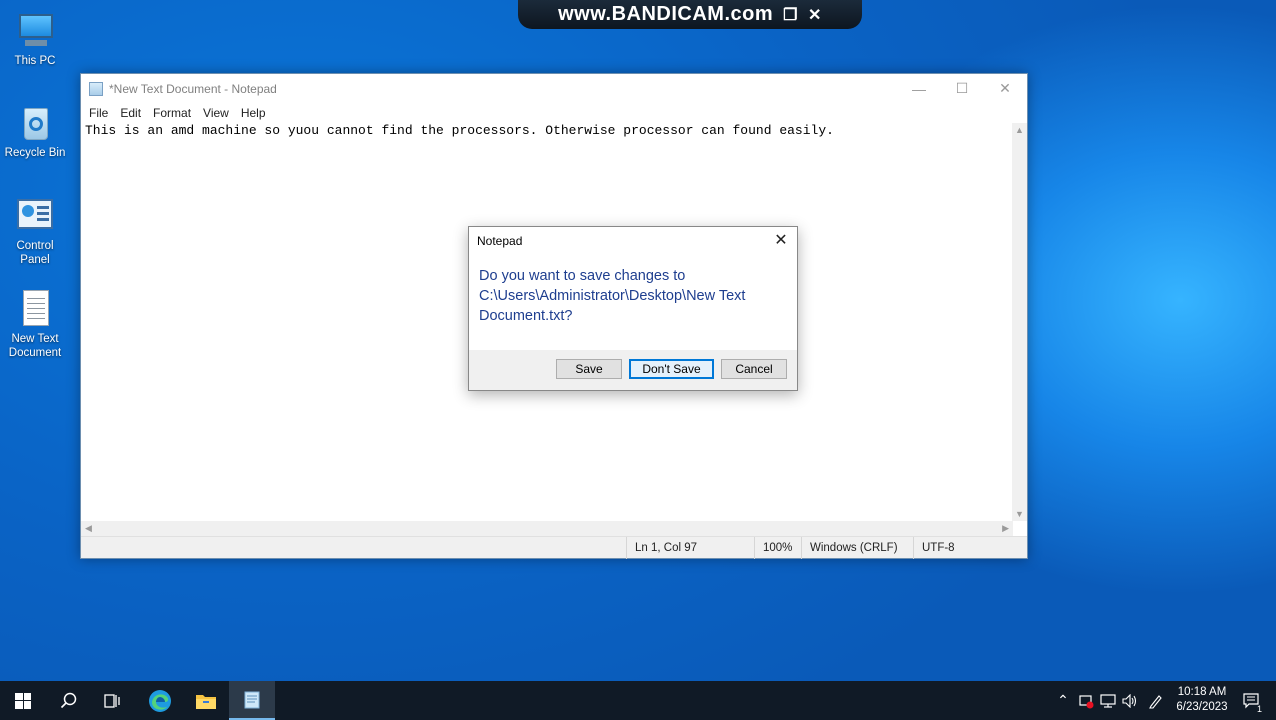 This screenshot has height=720, width=1276. I want to click on folder-icon, so click(206, 701).